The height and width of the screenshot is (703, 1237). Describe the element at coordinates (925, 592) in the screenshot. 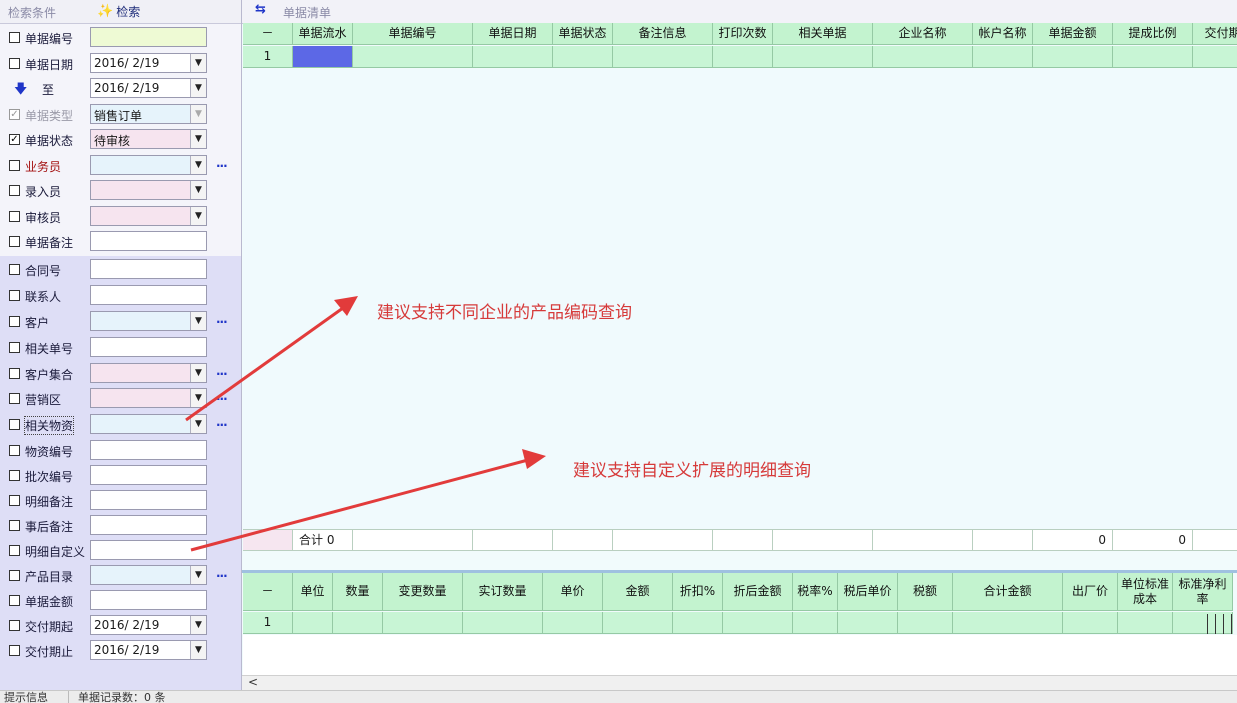

I see `column-header: 税额` at that location.